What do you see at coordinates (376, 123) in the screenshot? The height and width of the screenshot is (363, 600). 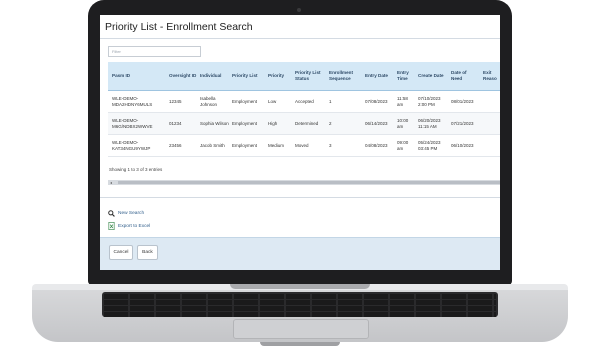 I see `cell-entry-date: 06/14/2023` at bounding box center [376, 123].